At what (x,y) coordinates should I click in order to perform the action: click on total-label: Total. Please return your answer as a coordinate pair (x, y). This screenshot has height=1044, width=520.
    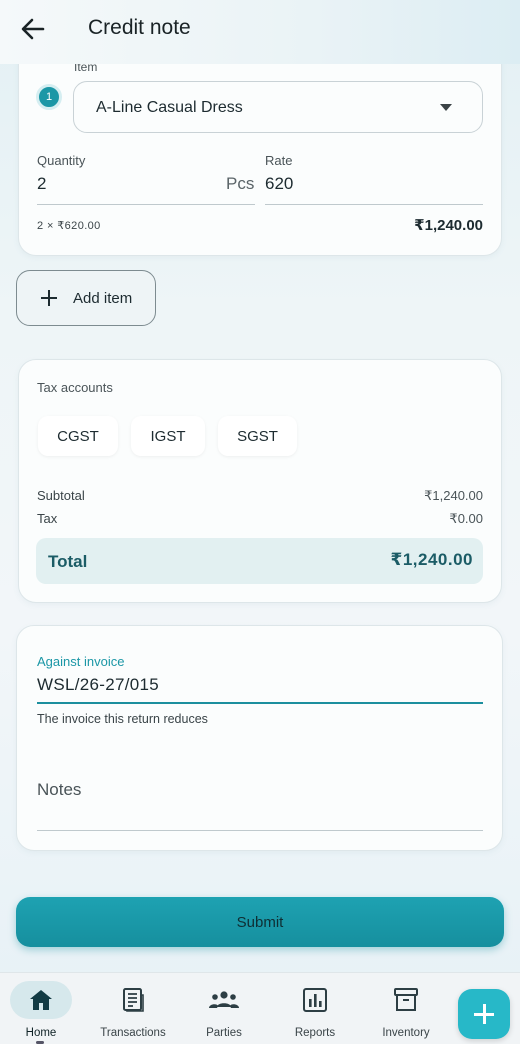
    Looking at the image, I should click on (68, 561).